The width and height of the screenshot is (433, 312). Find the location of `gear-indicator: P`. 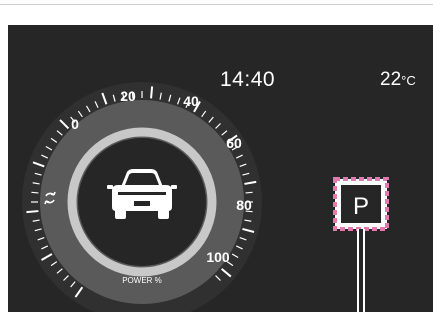

gear-indicator: P is located at coordinates (361, 244).